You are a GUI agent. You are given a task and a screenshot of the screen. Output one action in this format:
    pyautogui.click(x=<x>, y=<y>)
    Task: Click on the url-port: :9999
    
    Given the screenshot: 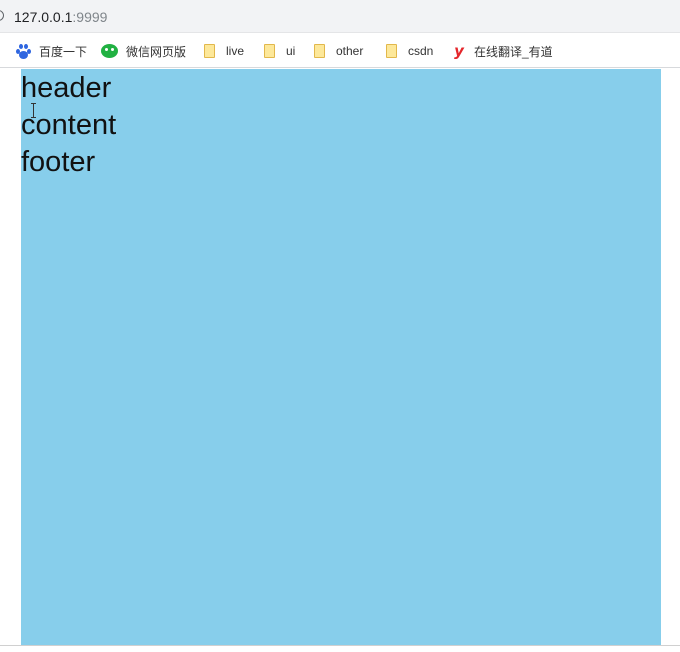 What is the action you would take?
    pyautogui.click(x=90, y=17)
    